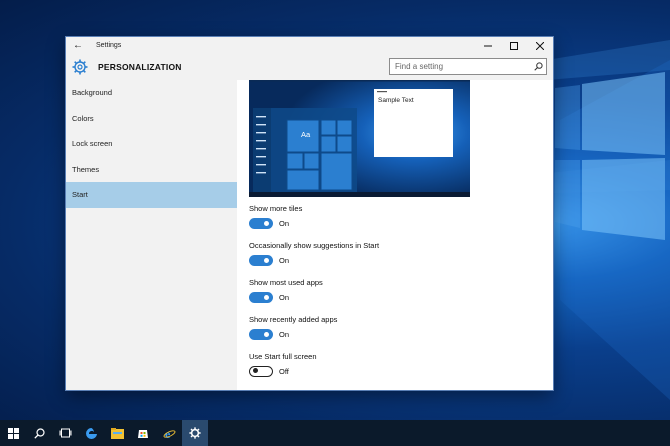 The height and width of the screenshot is (446, 670). I want to click on toggle-state-text: Off, so click(284, 371).